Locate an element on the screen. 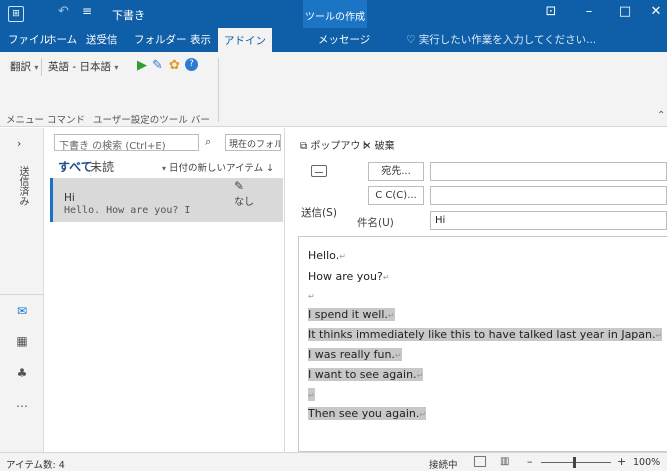 The width and height of the screenshot is (667, 471). body-line-selected: I spend it well.↵ is located at coordinates (351, 314).